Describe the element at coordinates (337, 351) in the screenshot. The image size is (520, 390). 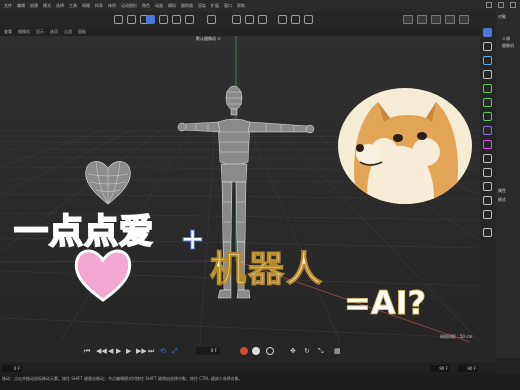
I see `param-key-icon: ▦` at that location.